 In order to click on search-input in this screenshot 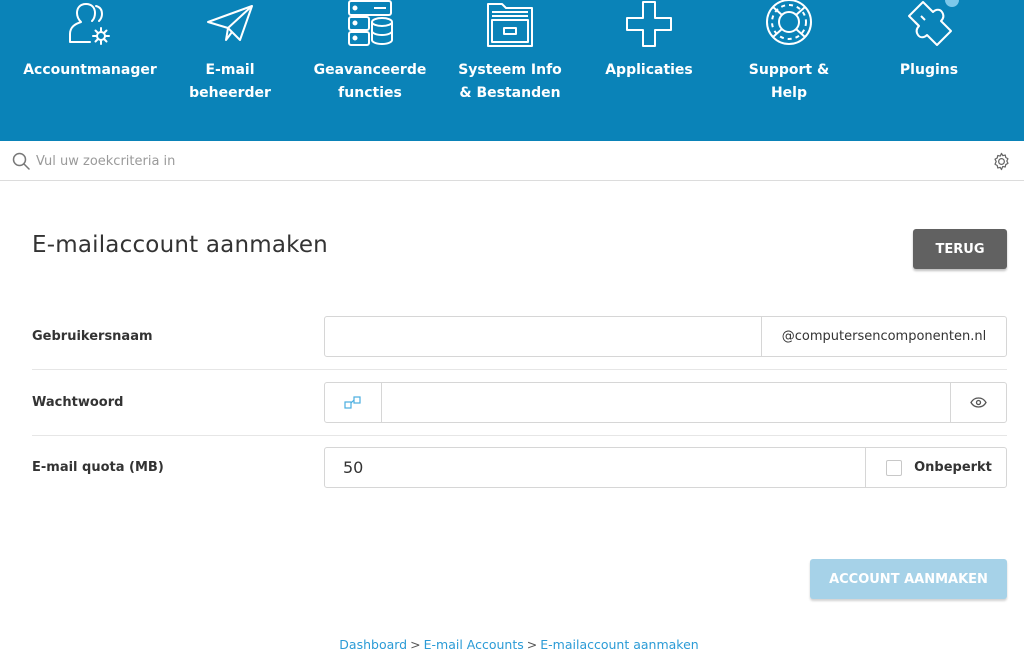, I will do `click(486, 161)`.